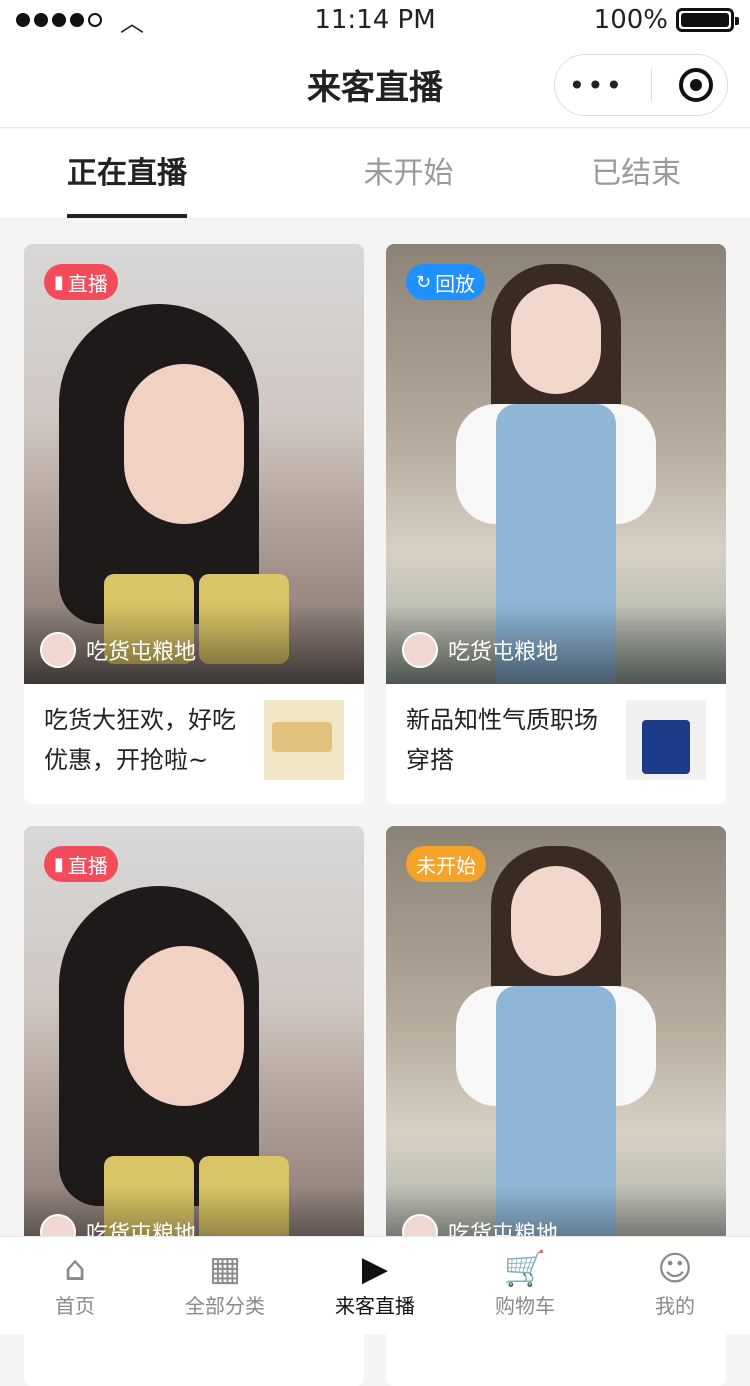 Image resolution: width=750 pixels, height=1386 pixels. What do you see at coordinates (556, 1046) in the screenshot?
I see `live-cover: 未开始 吃货屯粮地` at bounding box center [556, 1046].